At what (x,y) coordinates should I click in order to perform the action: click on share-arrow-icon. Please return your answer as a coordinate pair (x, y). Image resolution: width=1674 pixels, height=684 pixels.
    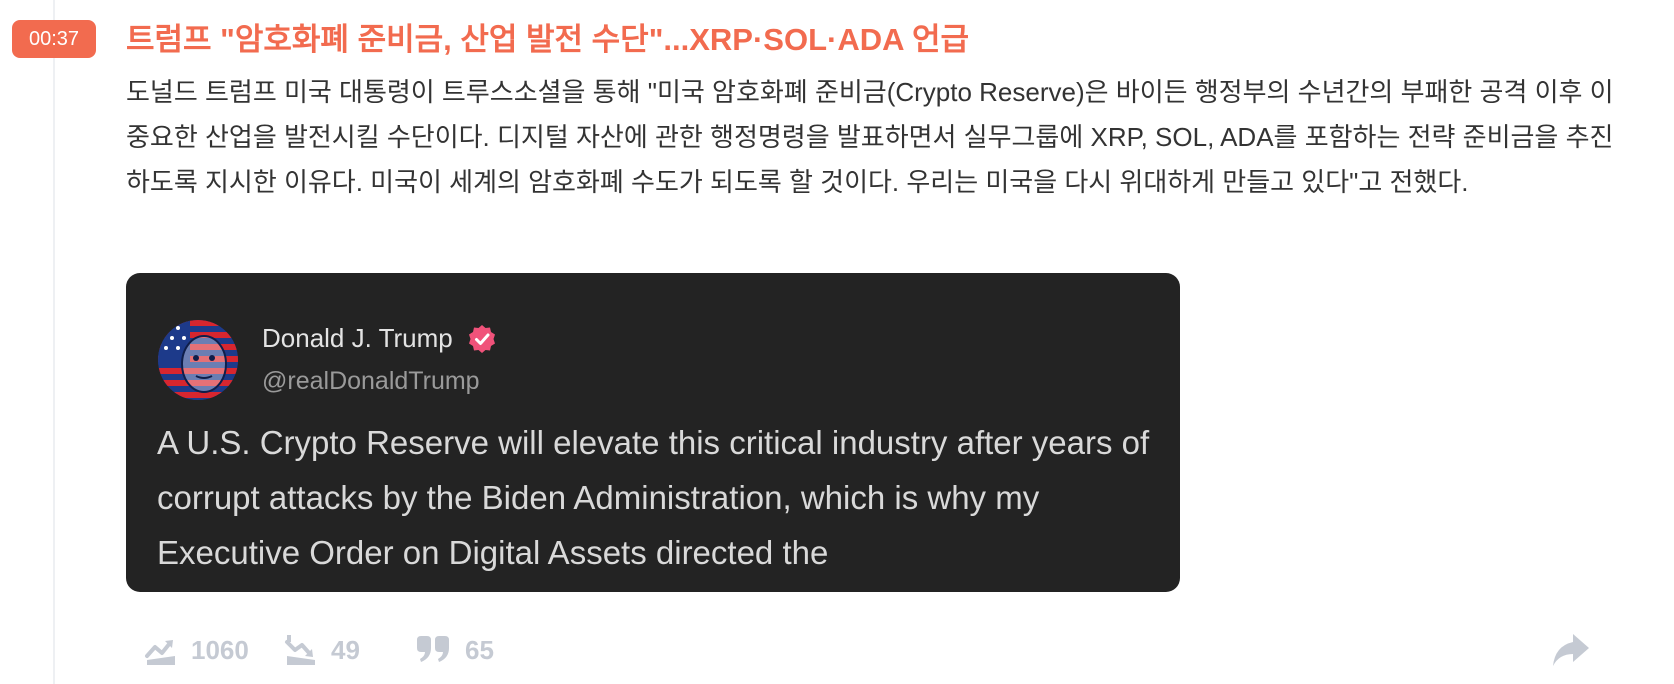
    Looking at the image, I should click on (1571, 655).